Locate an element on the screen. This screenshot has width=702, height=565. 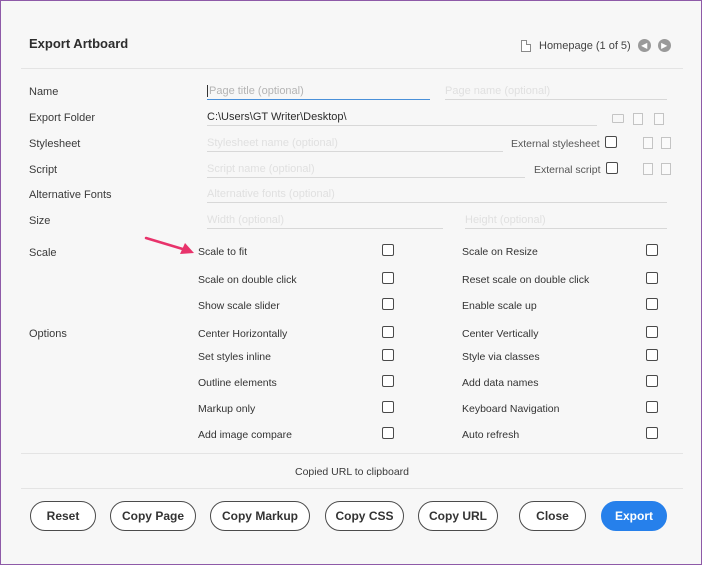
width-input: Width (optional) is located at coordinates (325, 220).